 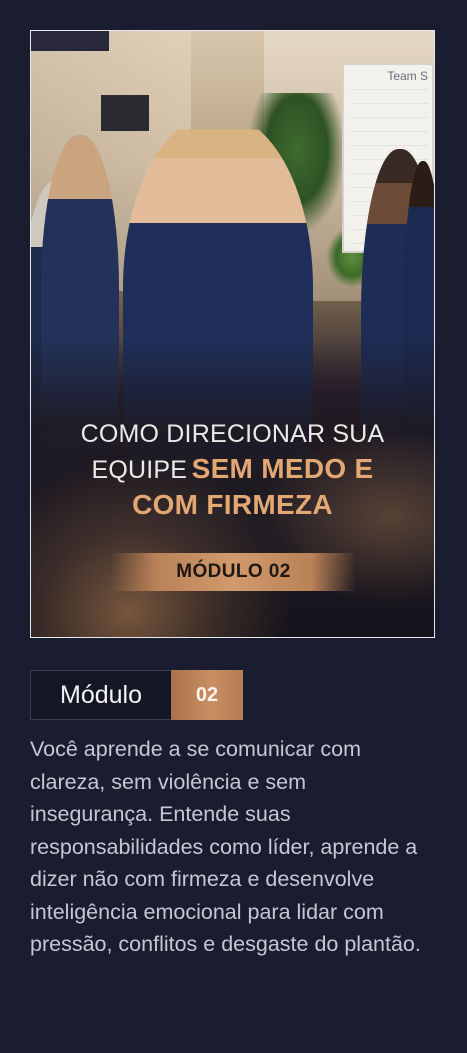 What do you see at coordinates (70, 41) in the screenshot?
I see `ceiling-monitor` at bounding box center [70, 41].